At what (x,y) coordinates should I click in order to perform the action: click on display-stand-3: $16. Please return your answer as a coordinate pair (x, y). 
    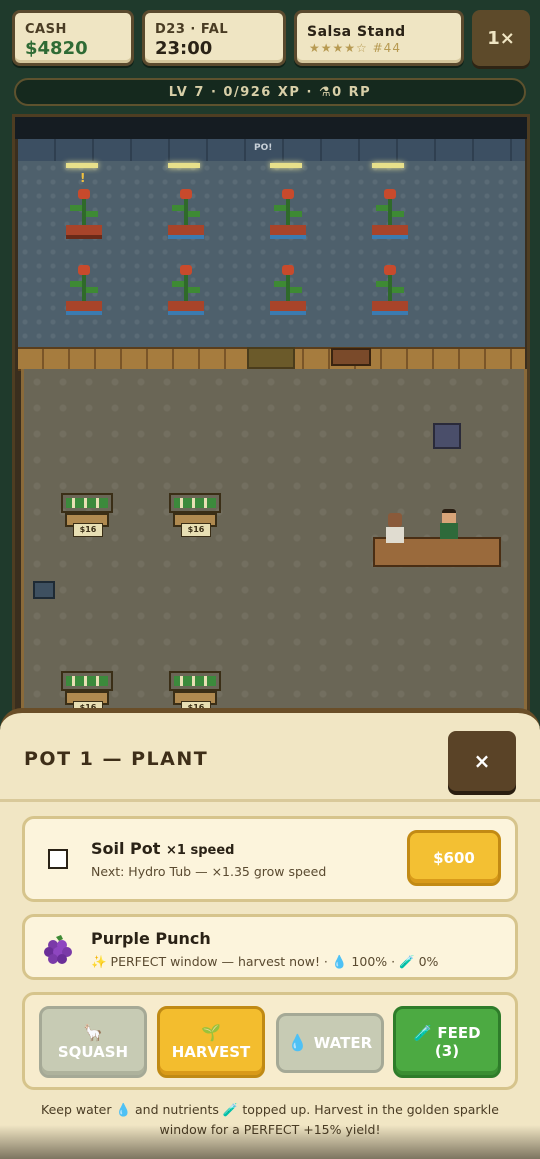
    Looking at the image, I should click on (87, 692).